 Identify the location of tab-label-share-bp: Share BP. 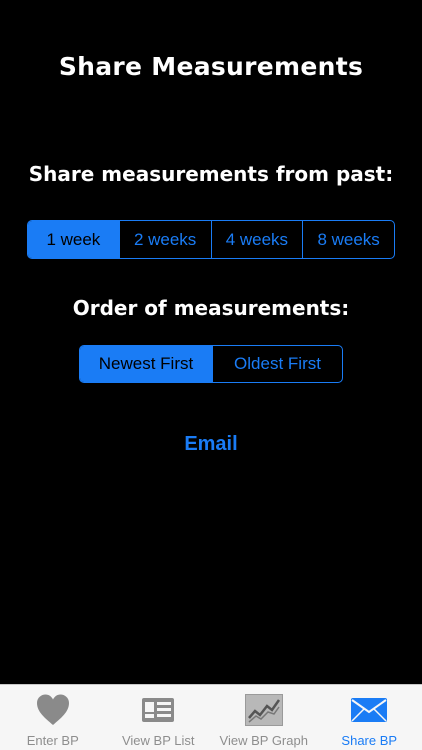
(369, 740).